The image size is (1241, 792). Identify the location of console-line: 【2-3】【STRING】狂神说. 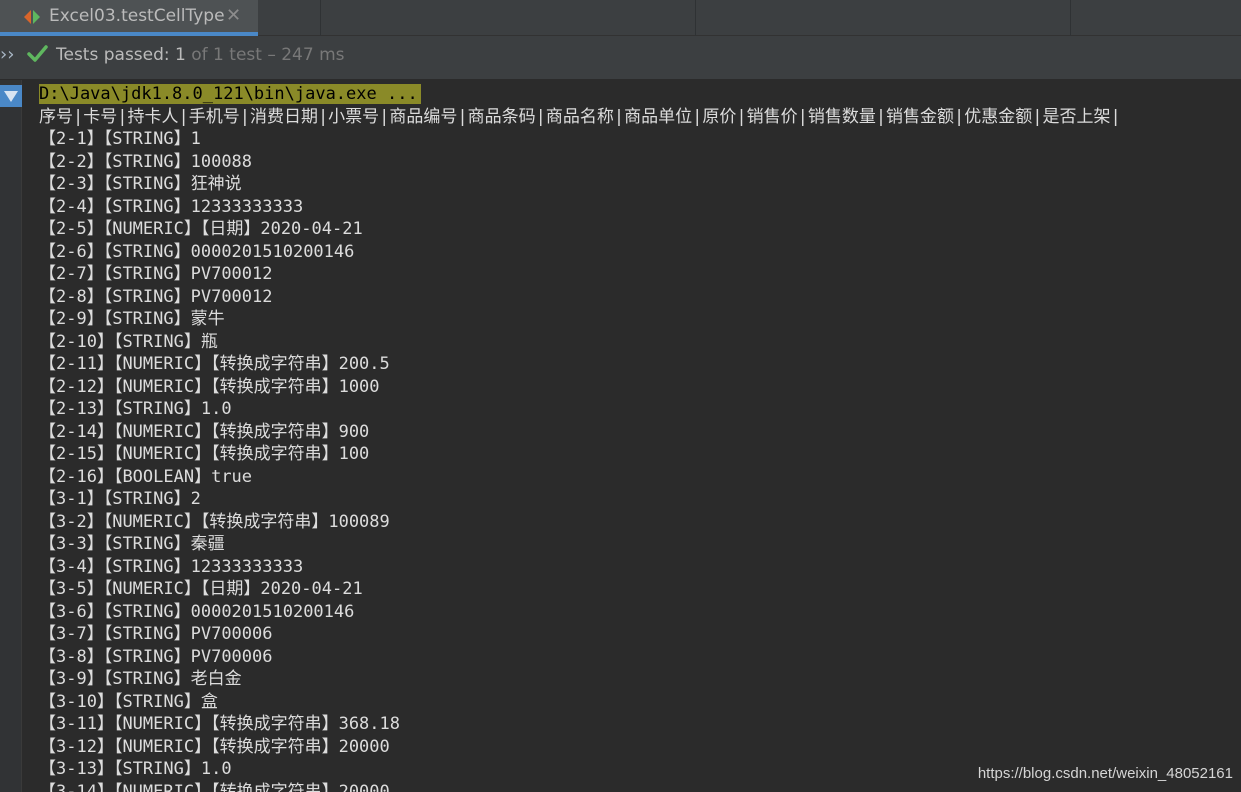
(140, 184).